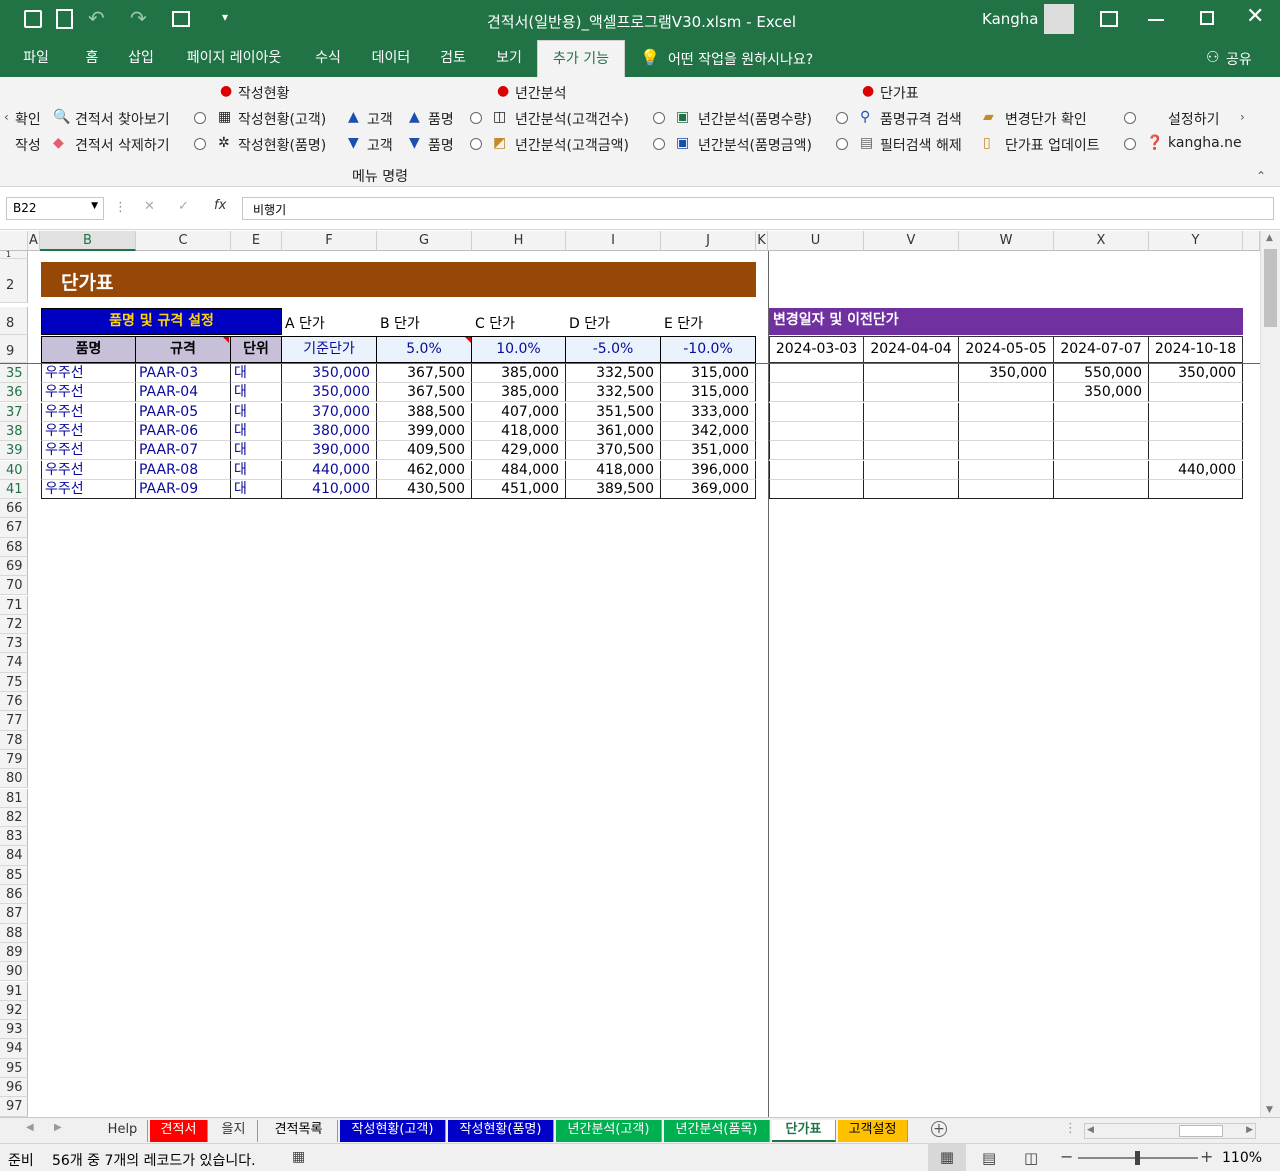 The height and width of the screenshot is (1171, 1280). Describe the element at coordinates (30, 1127) in the screenshot. I see `prev-sheet-icon: ◀` at that location.